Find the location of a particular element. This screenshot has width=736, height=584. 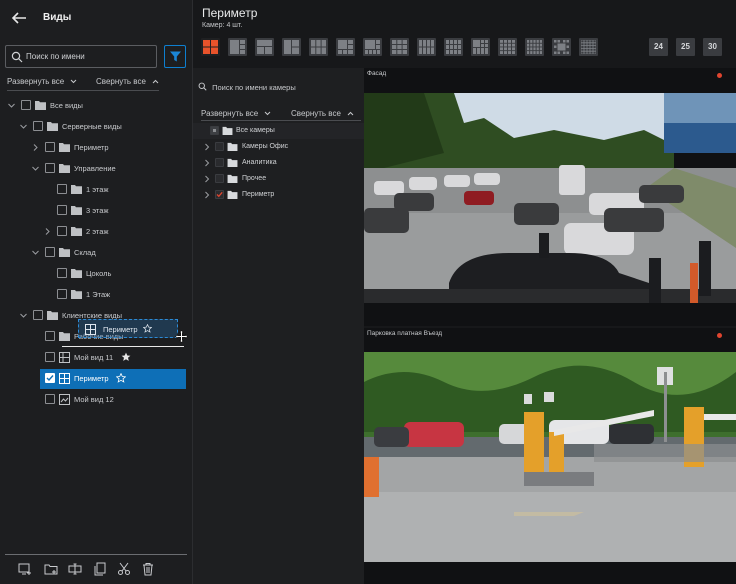

layout-1-plus-frame is located at coordinates (561, 47).